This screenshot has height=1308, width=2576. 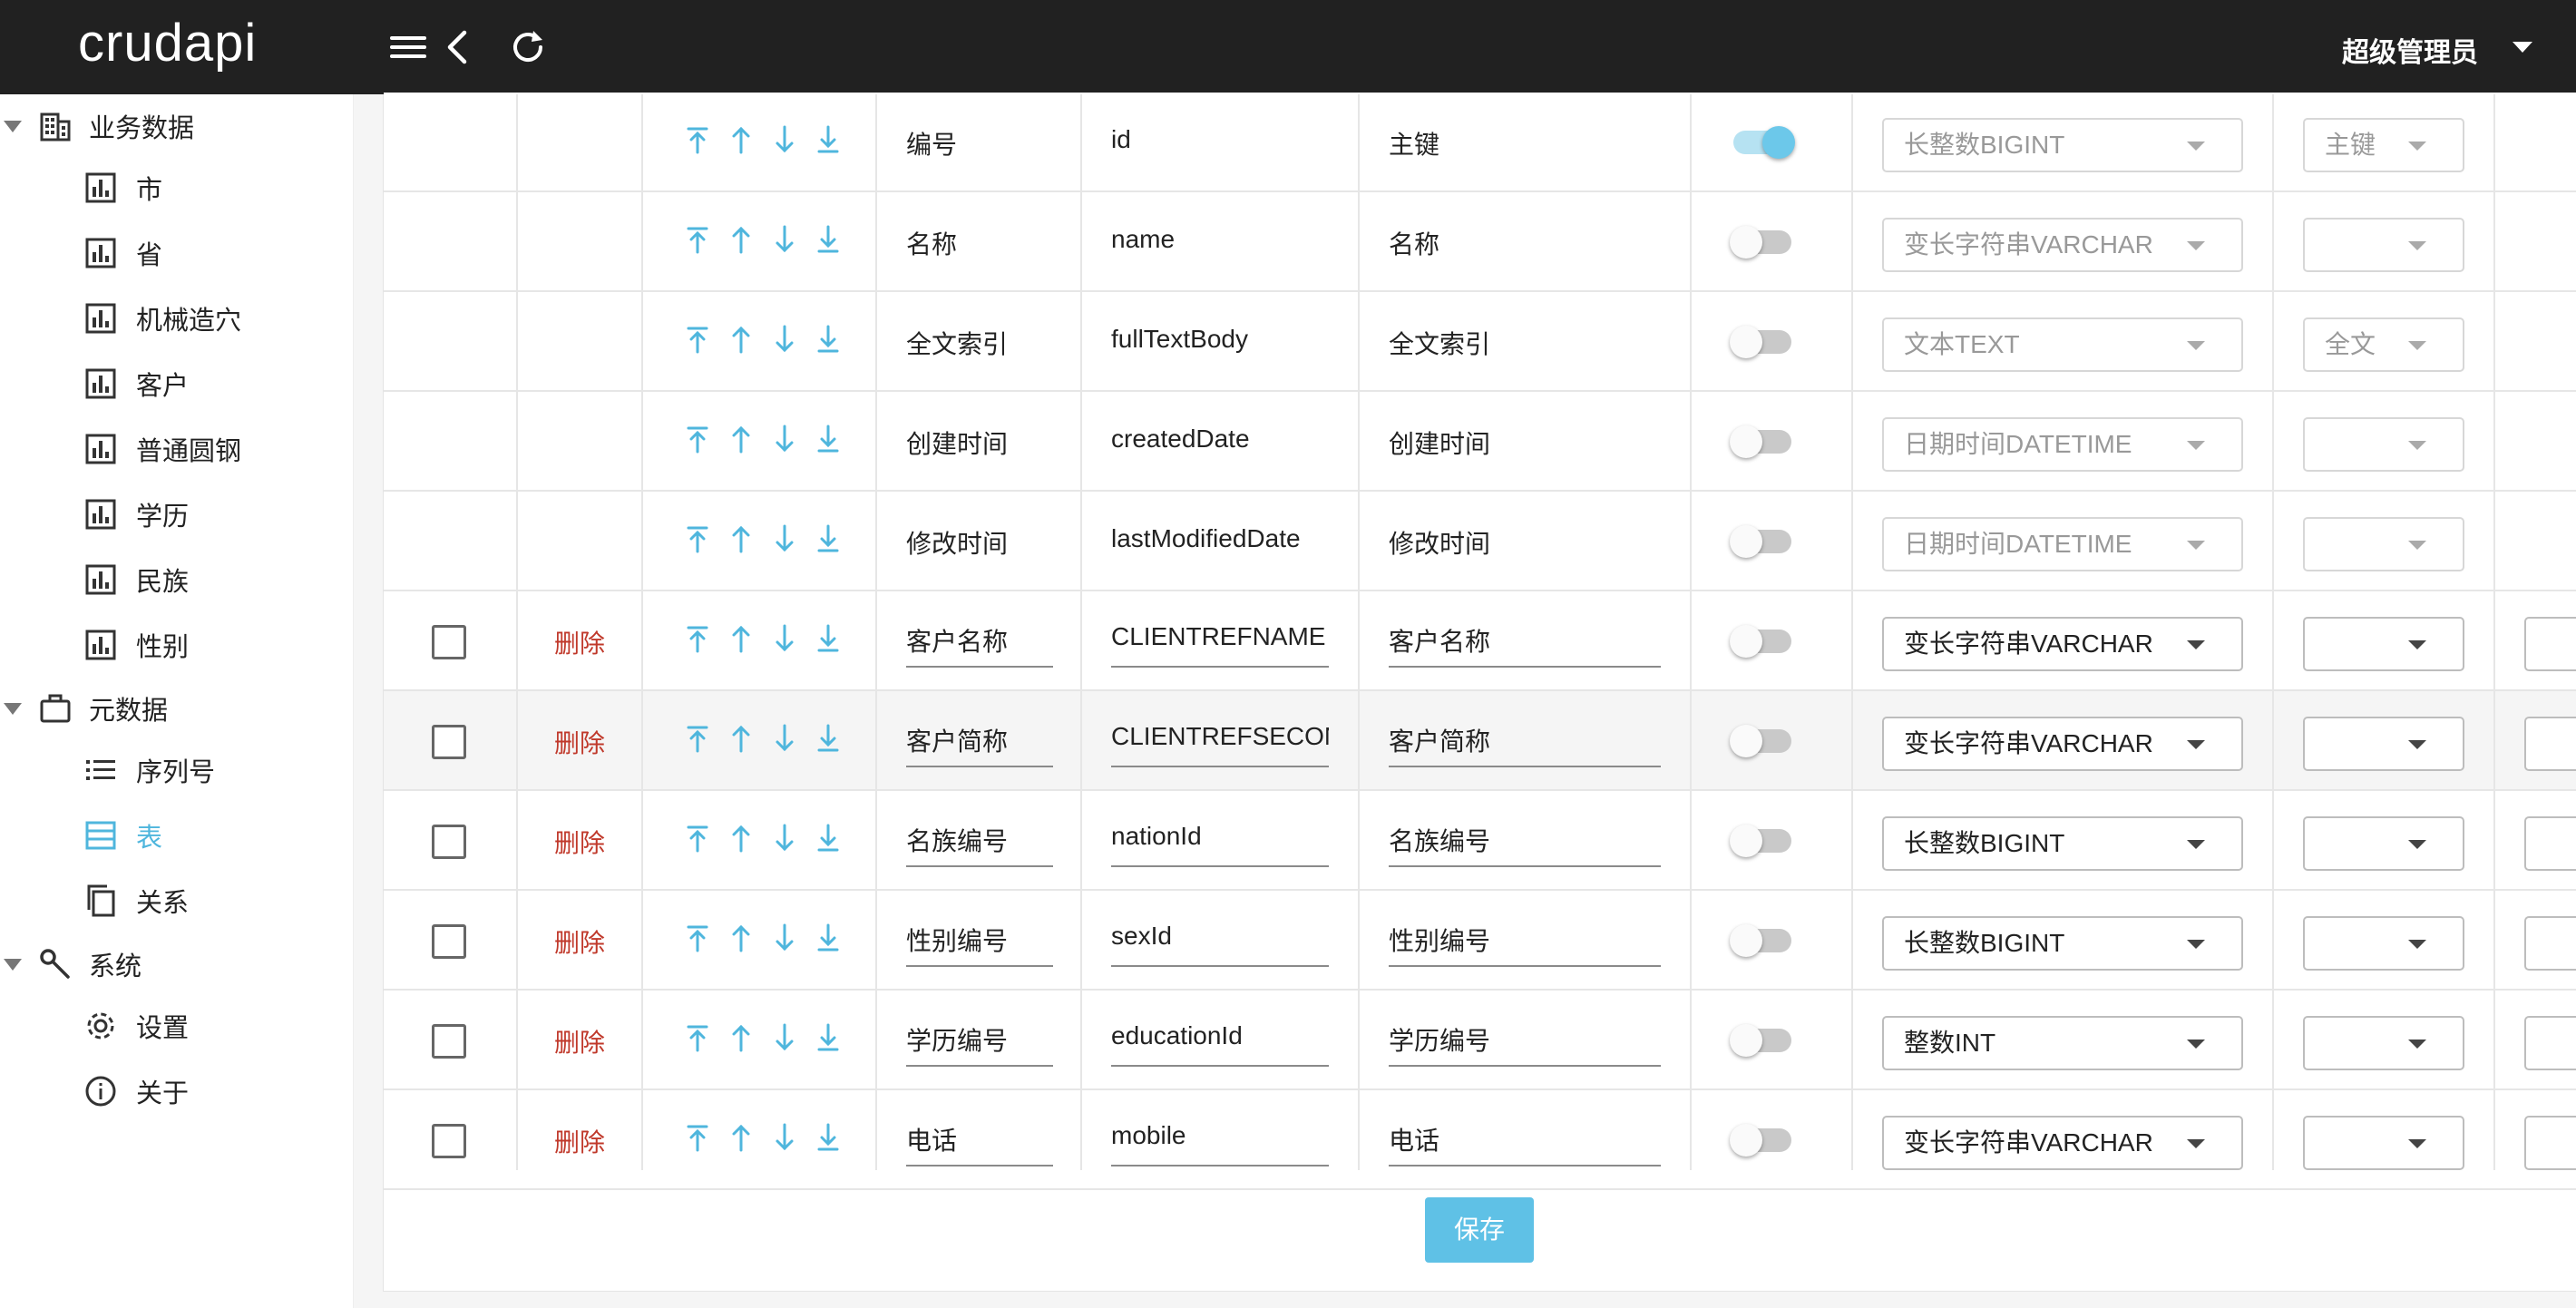 What do you see at coordinates (177, 709) in the screenshot?
I see `sidebar-section-metadata: 元数据` at bounding box center [177, 709].